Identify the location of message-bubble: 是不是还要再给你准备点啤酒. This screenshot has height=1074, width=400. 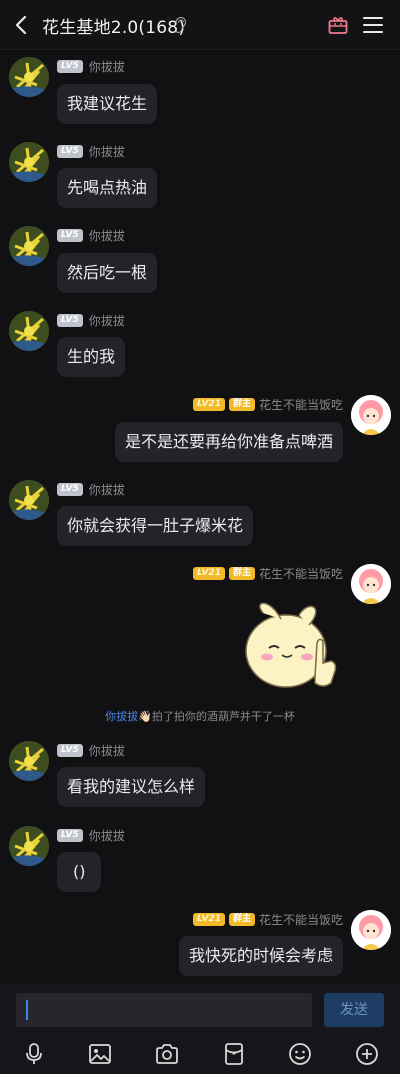
(228, 442).